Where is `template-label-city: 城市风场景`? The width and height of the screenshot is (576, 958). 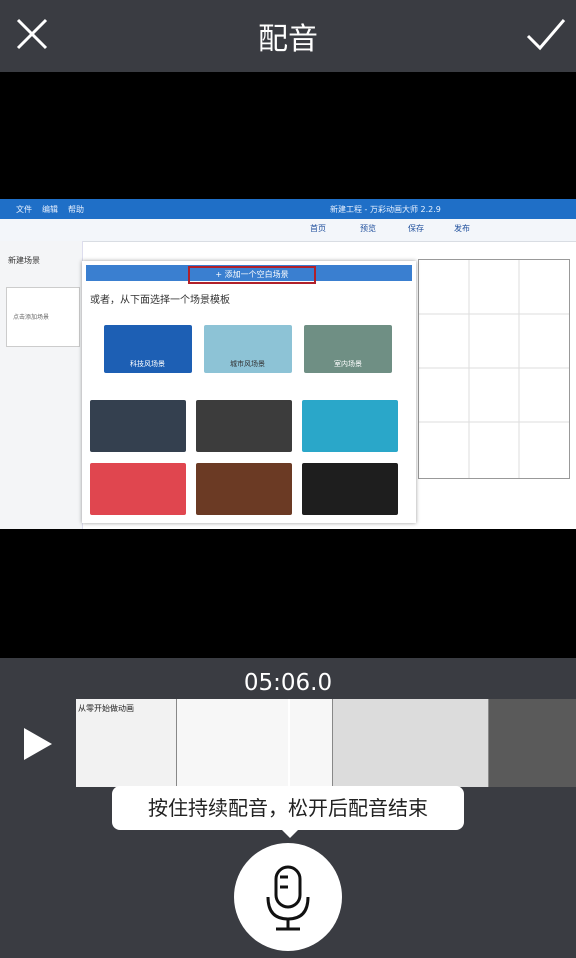 template-label-city: 城市风场景 is located at coordinates (247, 364).